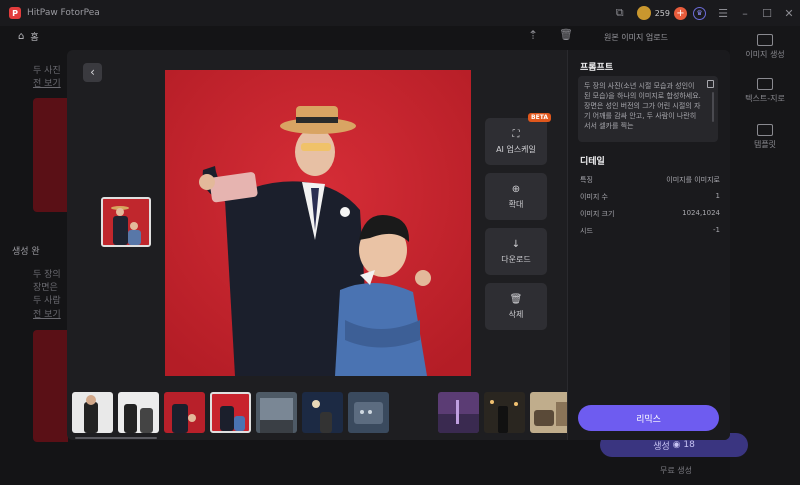 This screenshot has width=800, height=485. What do you see at coordinates (745, 13) in the screenshot?
I see `minimize-button: –` at bounding box center [745, 13].